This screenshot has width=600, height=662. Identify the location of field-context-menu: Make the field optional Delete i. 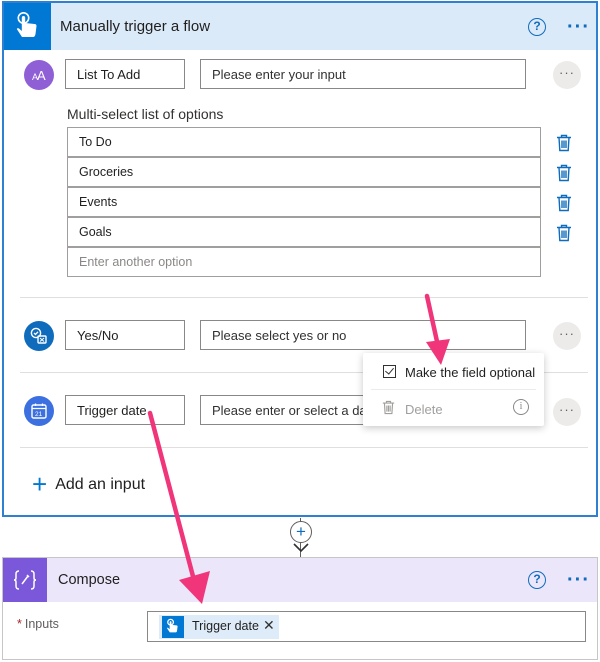
(453, 389).